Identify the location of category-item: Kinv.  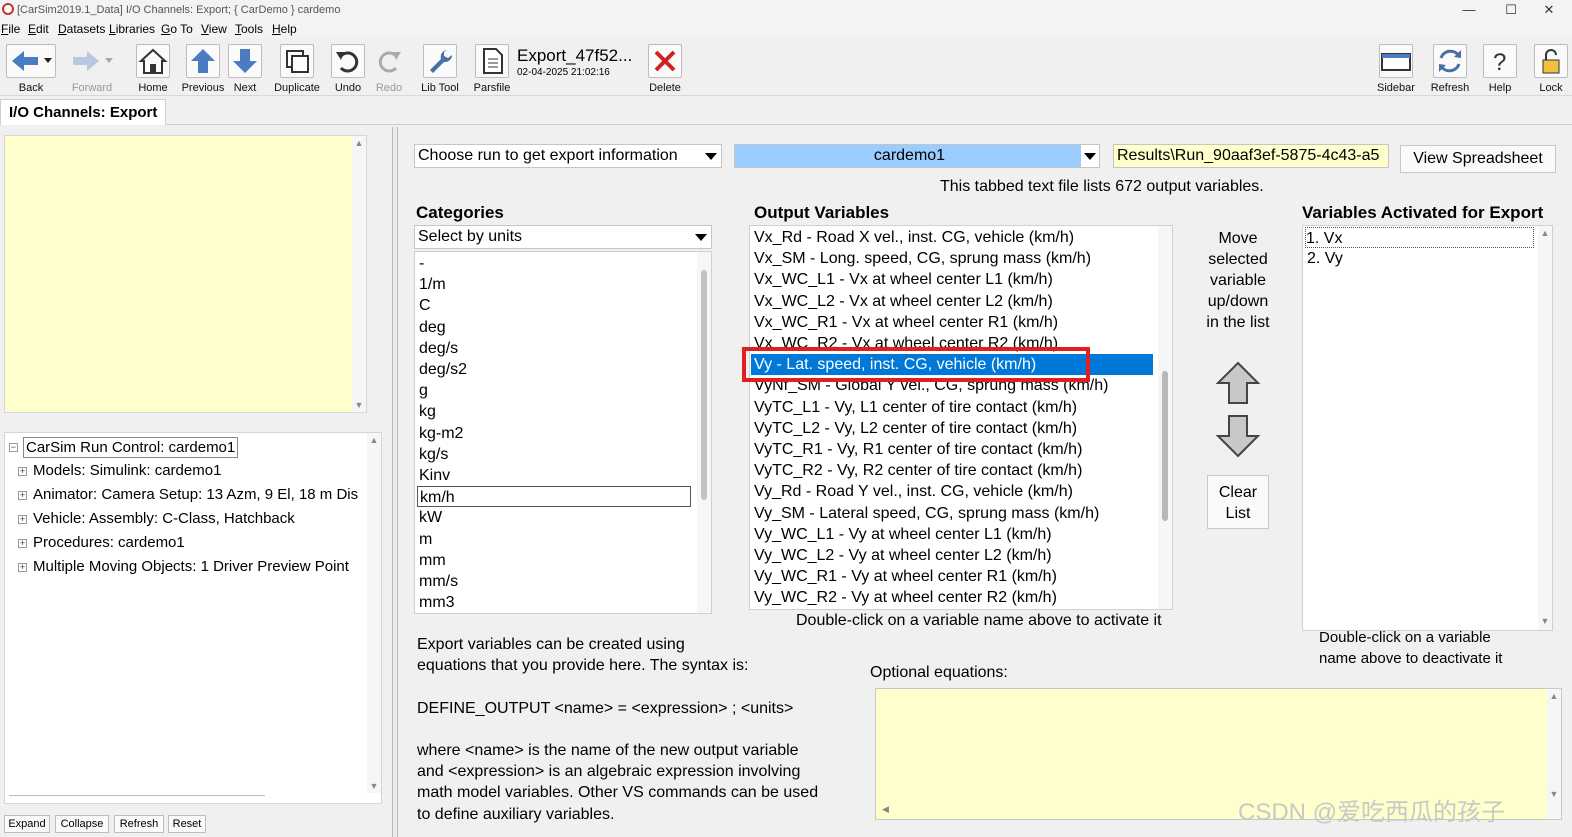
(434, 475).